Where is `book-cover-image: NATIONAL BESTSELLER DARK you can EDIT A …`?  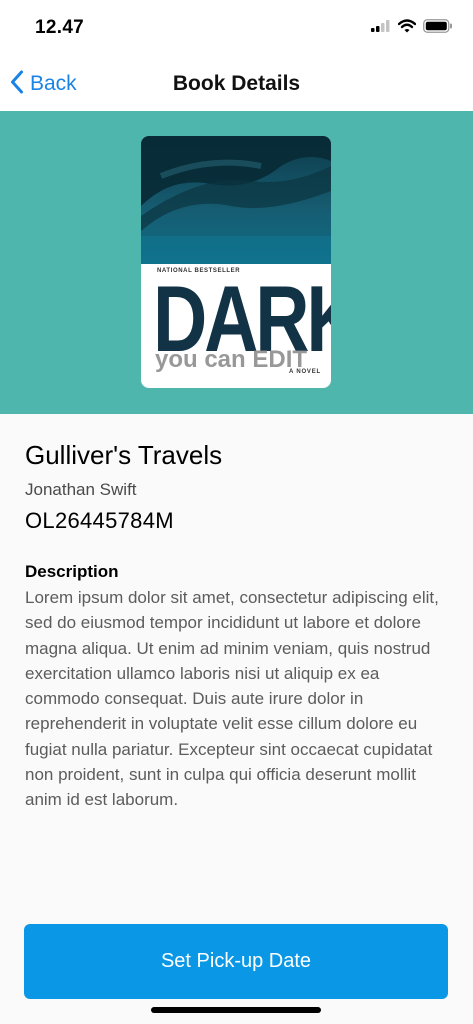 book-cover-image: NATIONAL BESTSELLER DARK you can EDIT A … is located at coordinates (236, 262).